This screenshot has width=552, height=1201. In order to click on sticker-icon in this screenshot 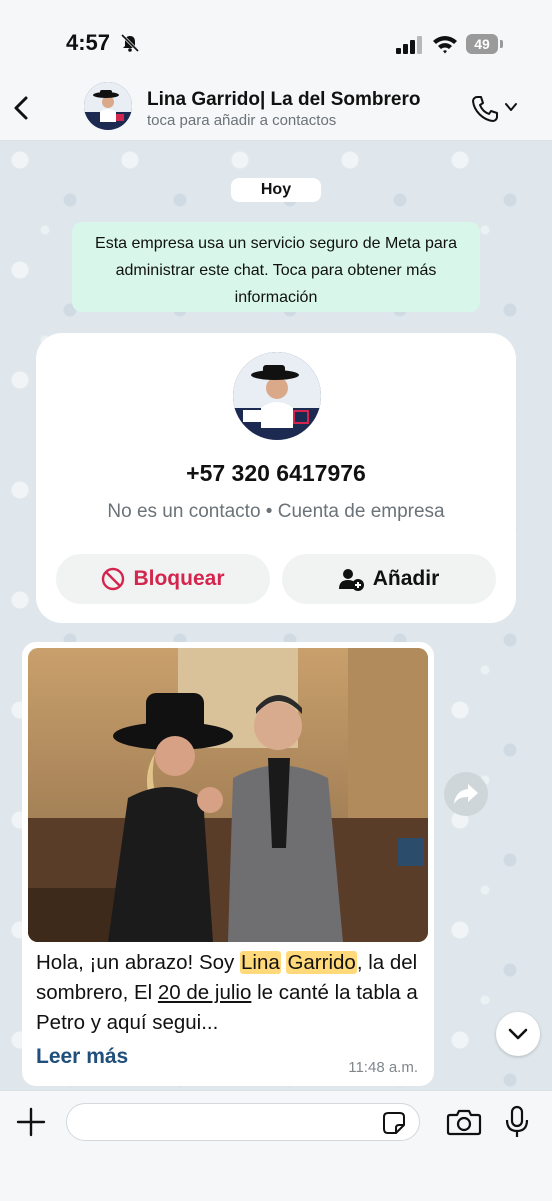, I will do `click(394, 1123)`.